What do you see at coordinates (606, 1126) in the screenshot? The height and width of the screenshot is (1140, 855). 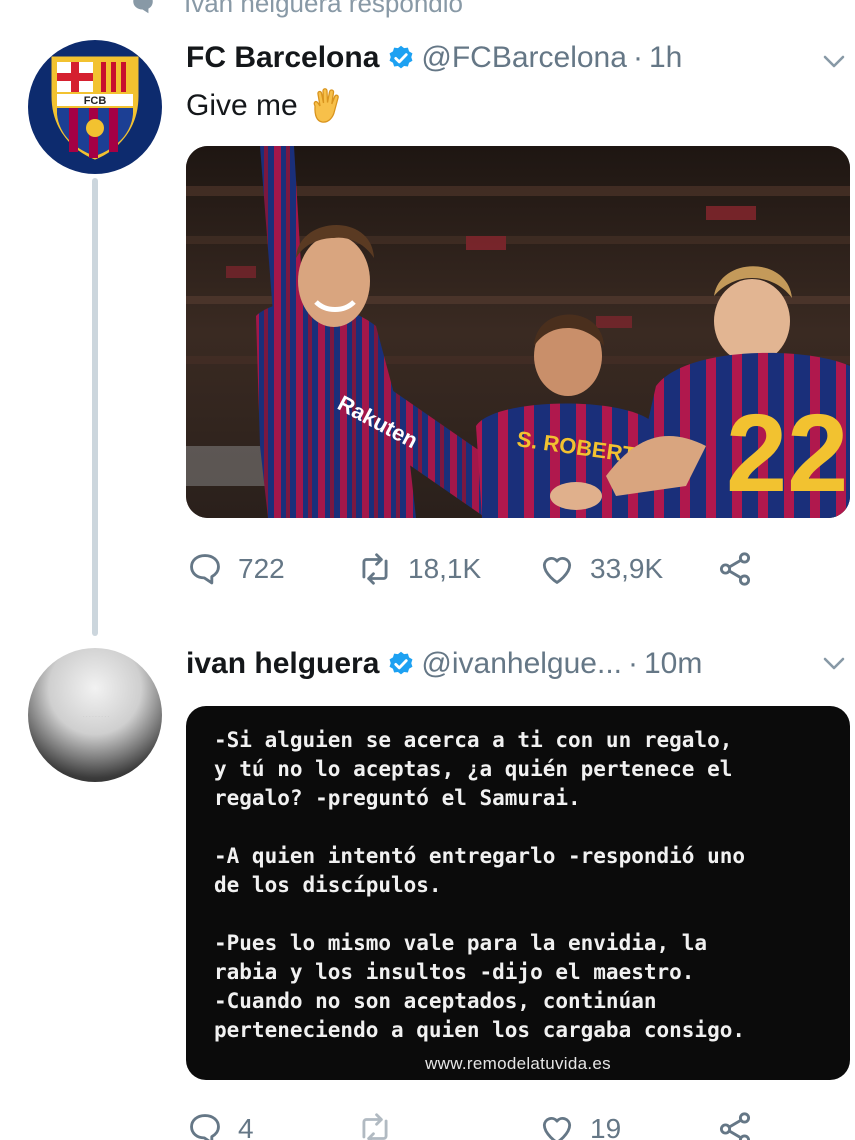 I see `like-count: 19` at bounding box center [606, 1126].